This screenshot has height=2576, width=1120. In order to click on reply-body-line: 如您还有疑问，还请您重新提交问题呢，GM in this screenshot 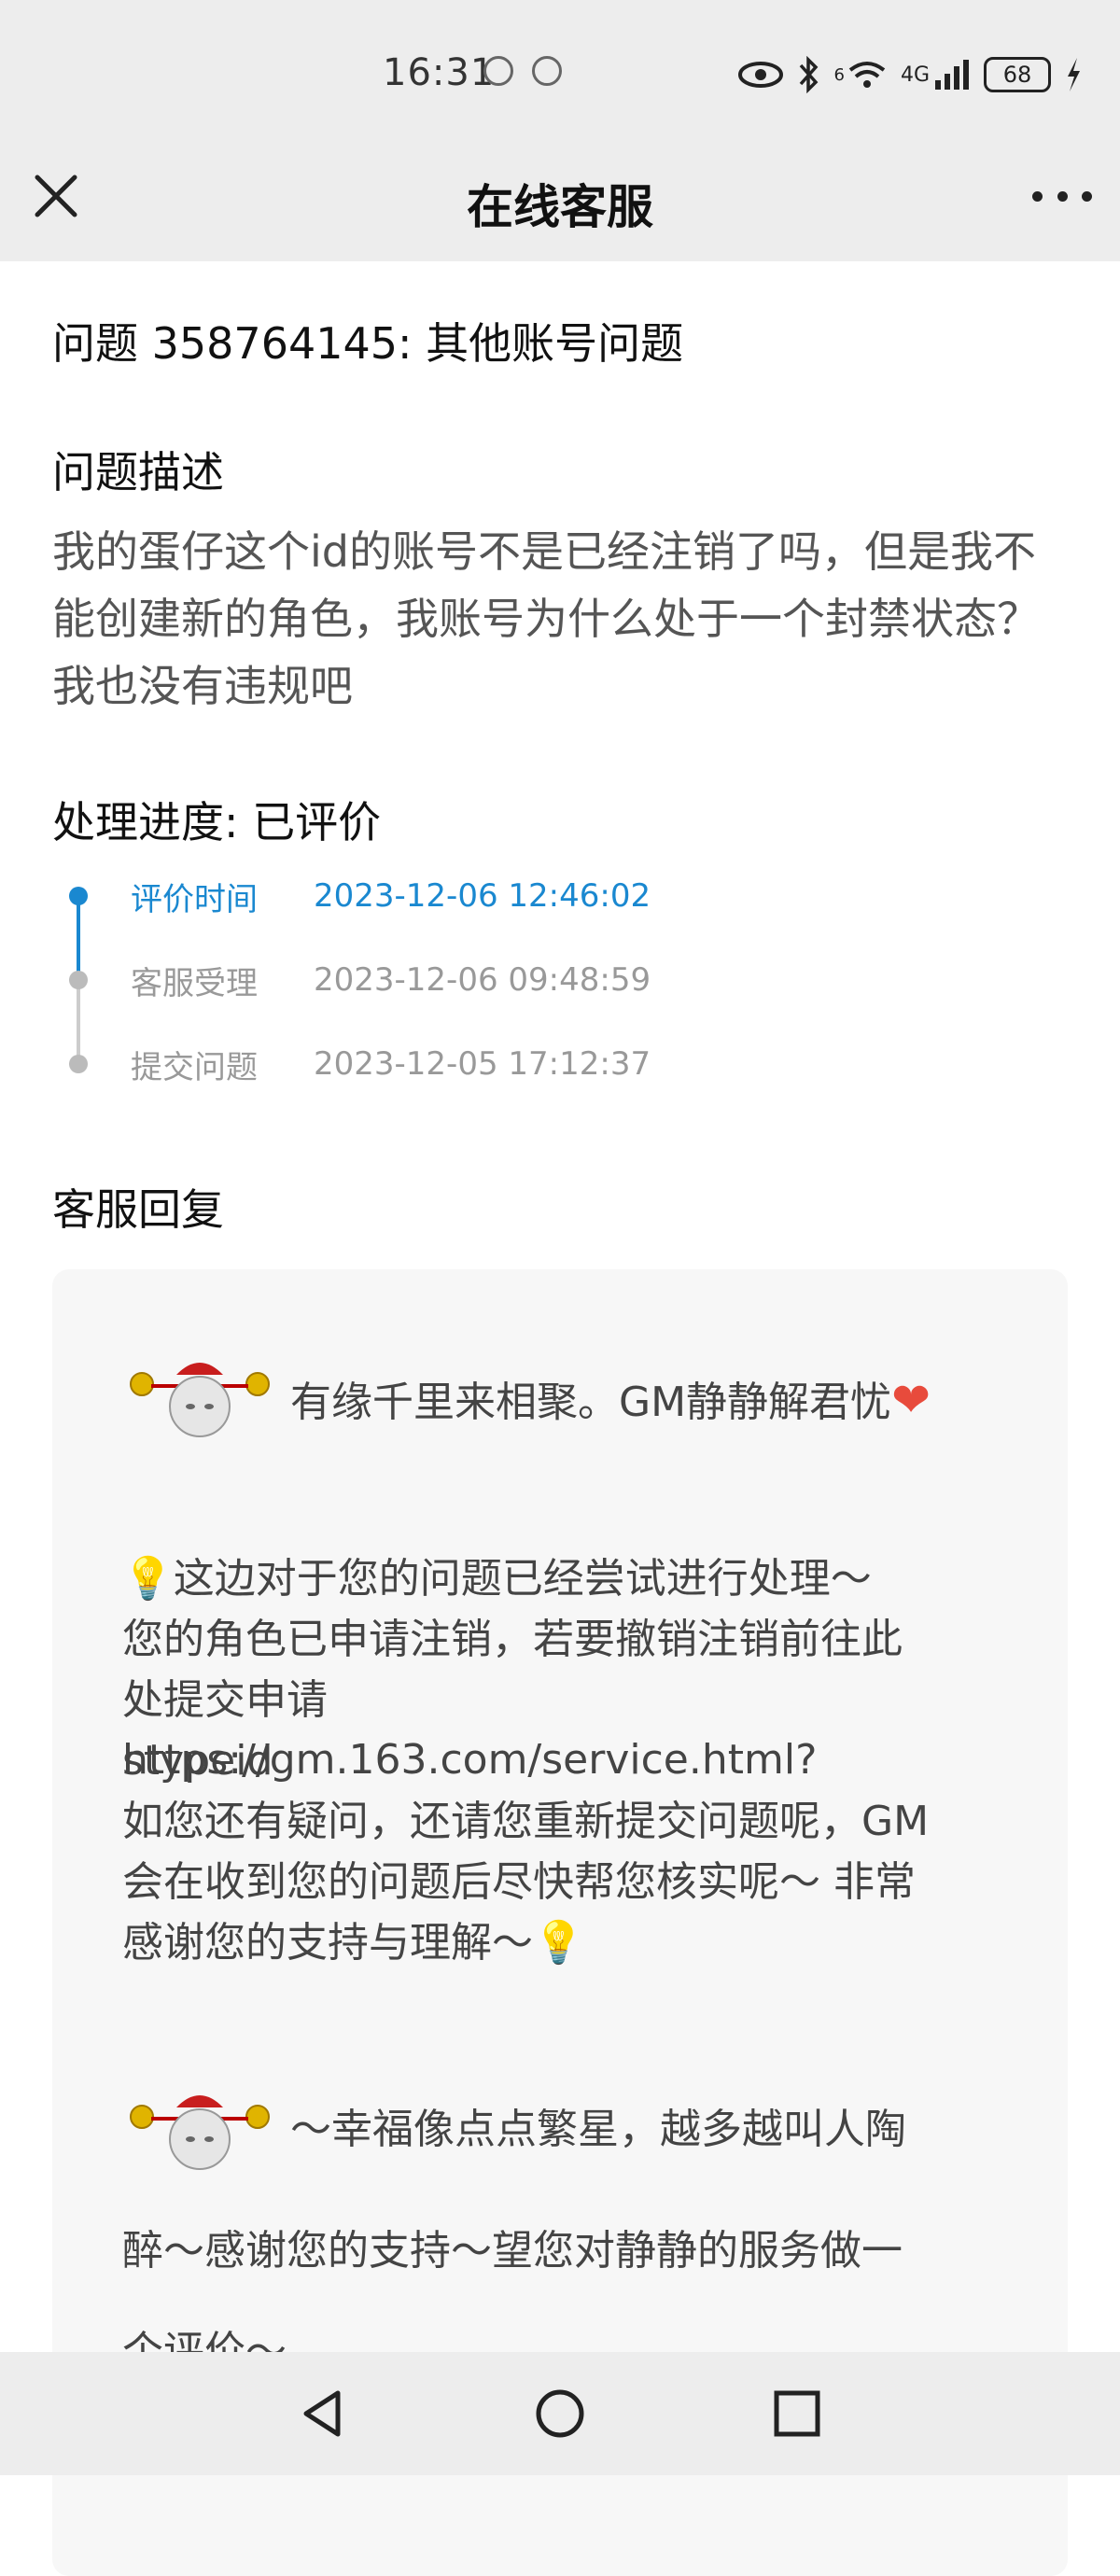, I will do `click(526, 1821)`.